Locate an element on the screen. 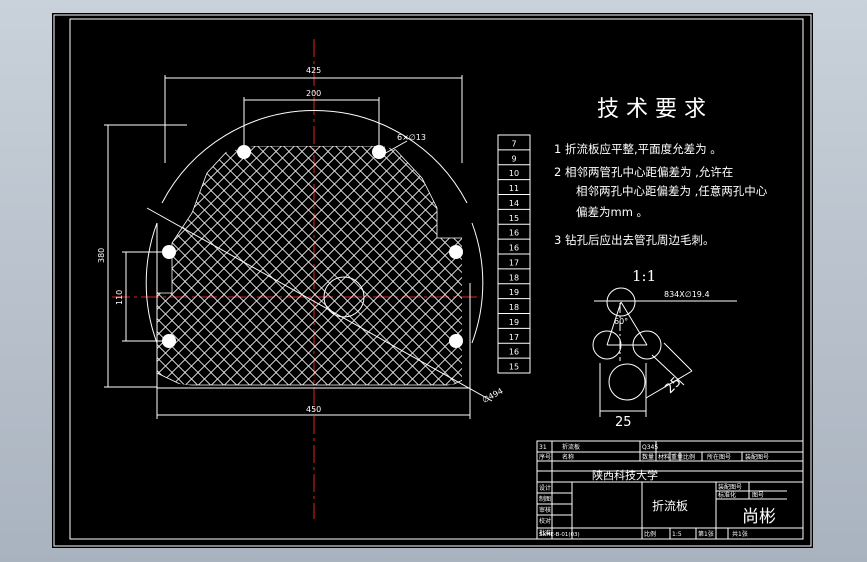  tb-label-check: 校对 is located at coordinates (545, 521).